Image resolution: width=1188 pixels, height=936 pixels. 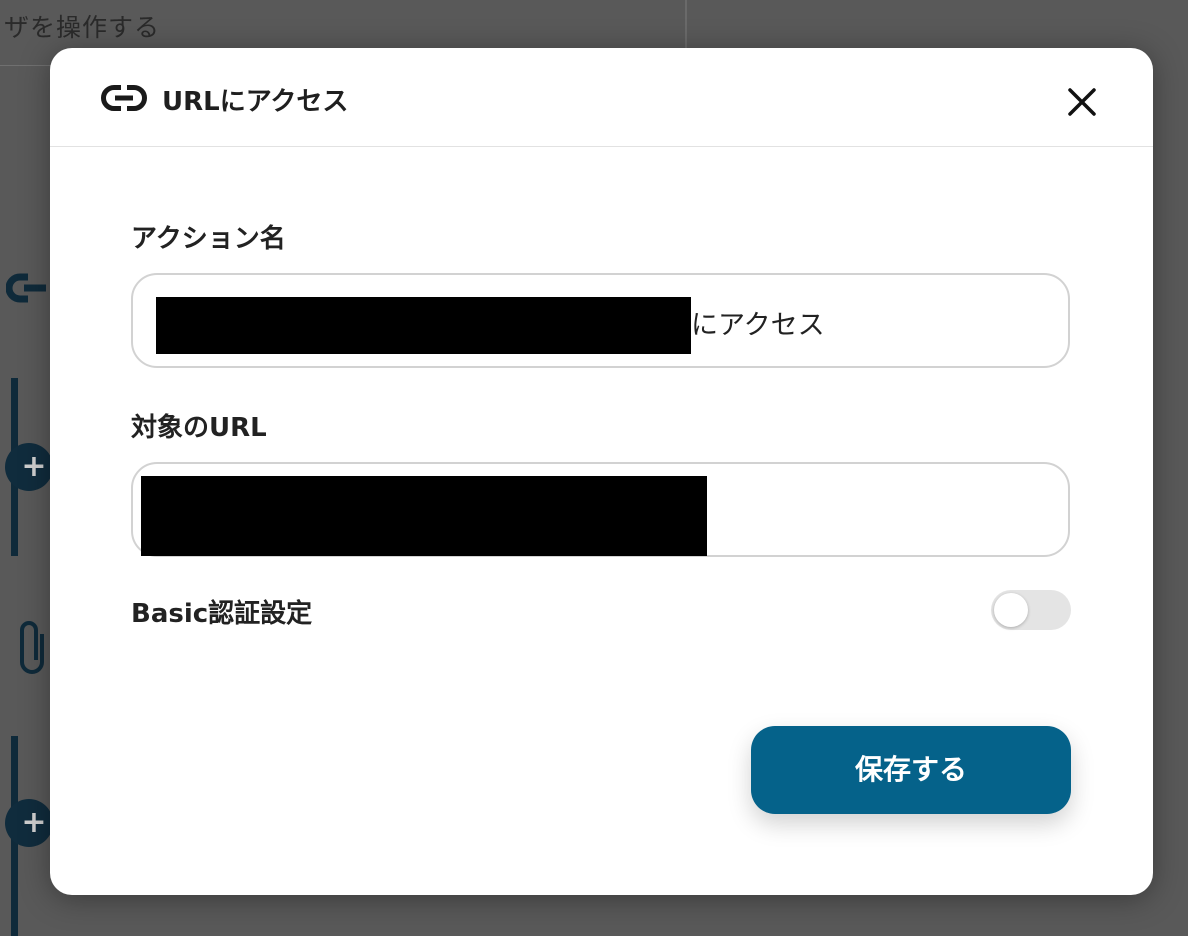 I want to click on action-name-suffix: にアクセス, so click(x=758, y=325).